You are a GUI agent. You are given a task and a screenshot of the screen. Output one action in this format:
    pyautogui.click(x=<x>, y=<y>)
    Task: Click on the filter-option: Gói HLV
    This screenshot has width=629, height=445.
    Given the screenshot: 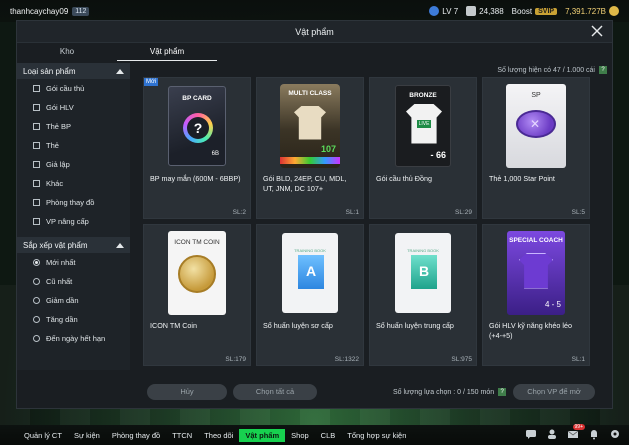 What is the action you would take?
    pyautogui.click(x=73, y=107)
    